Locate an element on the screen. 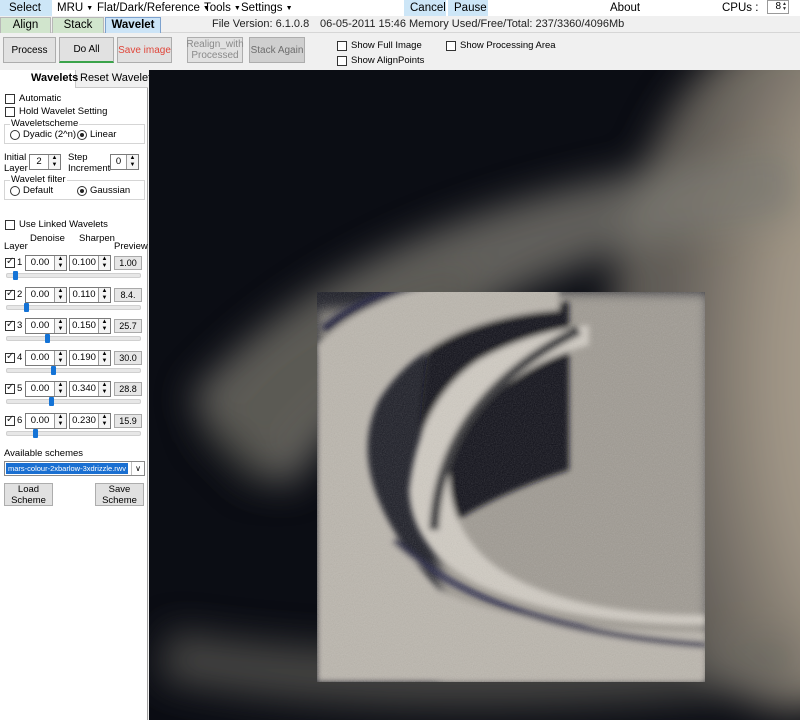 This screenshot has height=720, width=800. load-scheme-button: Load Scheme is located at coordinates (28, 494).